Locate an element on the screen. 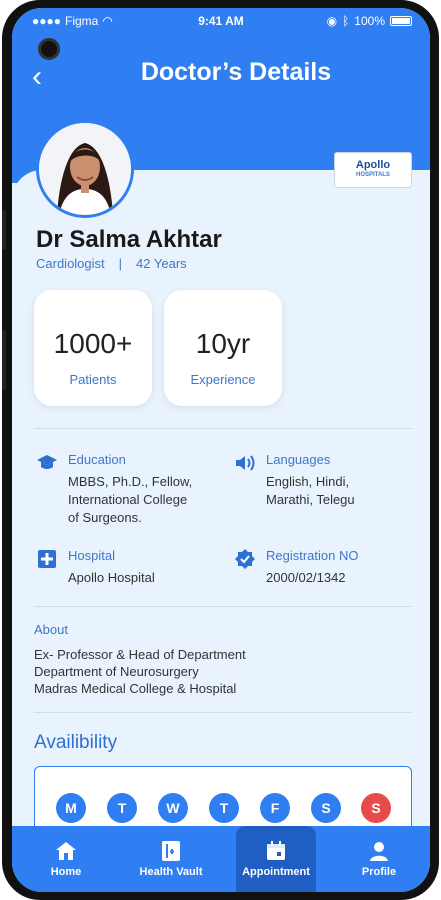 This screenshot has height=900, width=441. nav-health-vault: Health Vault is located at coordinates (171, 859).